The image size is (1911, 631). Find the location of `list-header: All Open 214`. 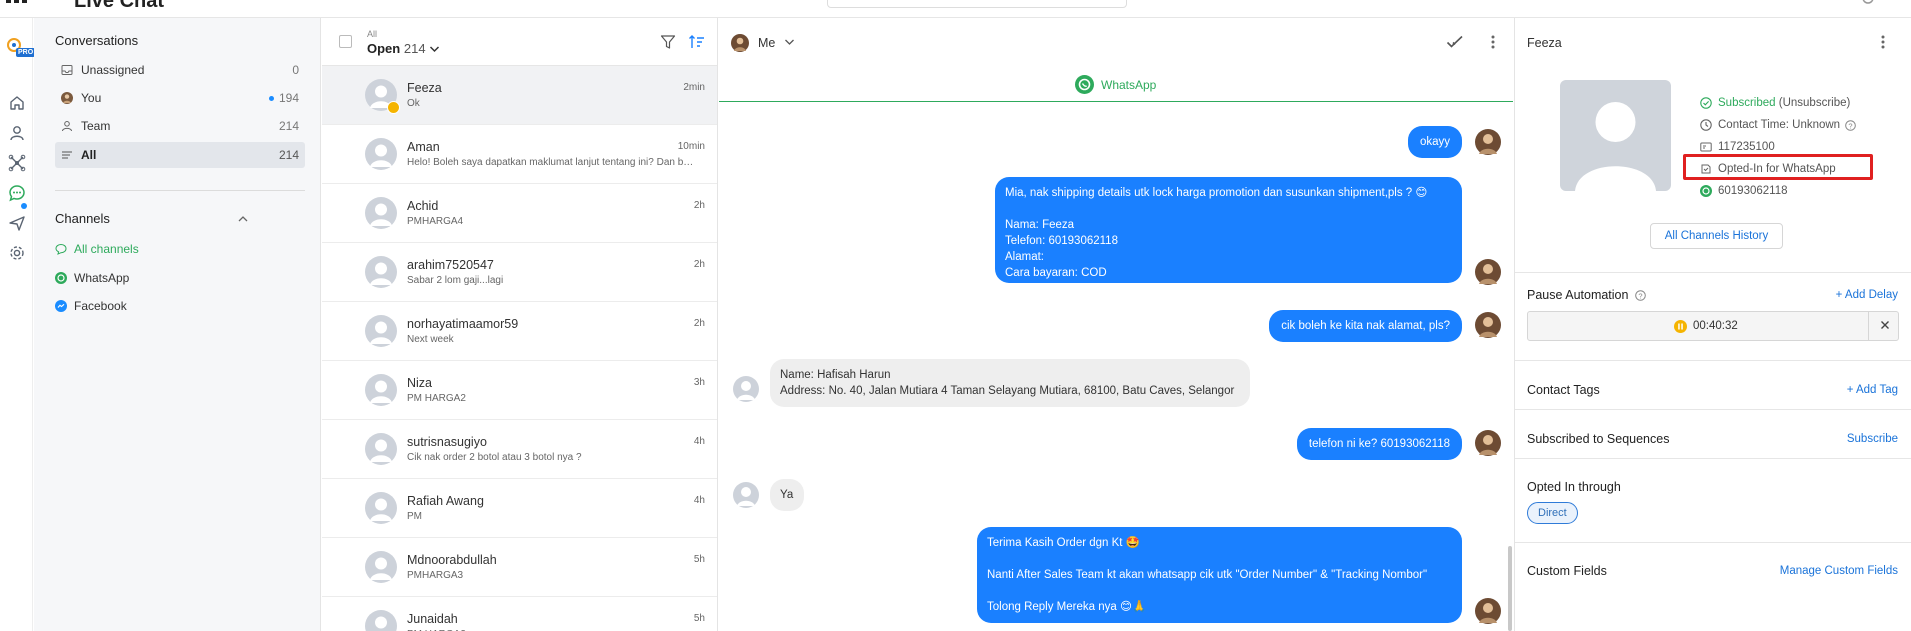

list-header: All Open 214 is located at coordinates (519, 42).